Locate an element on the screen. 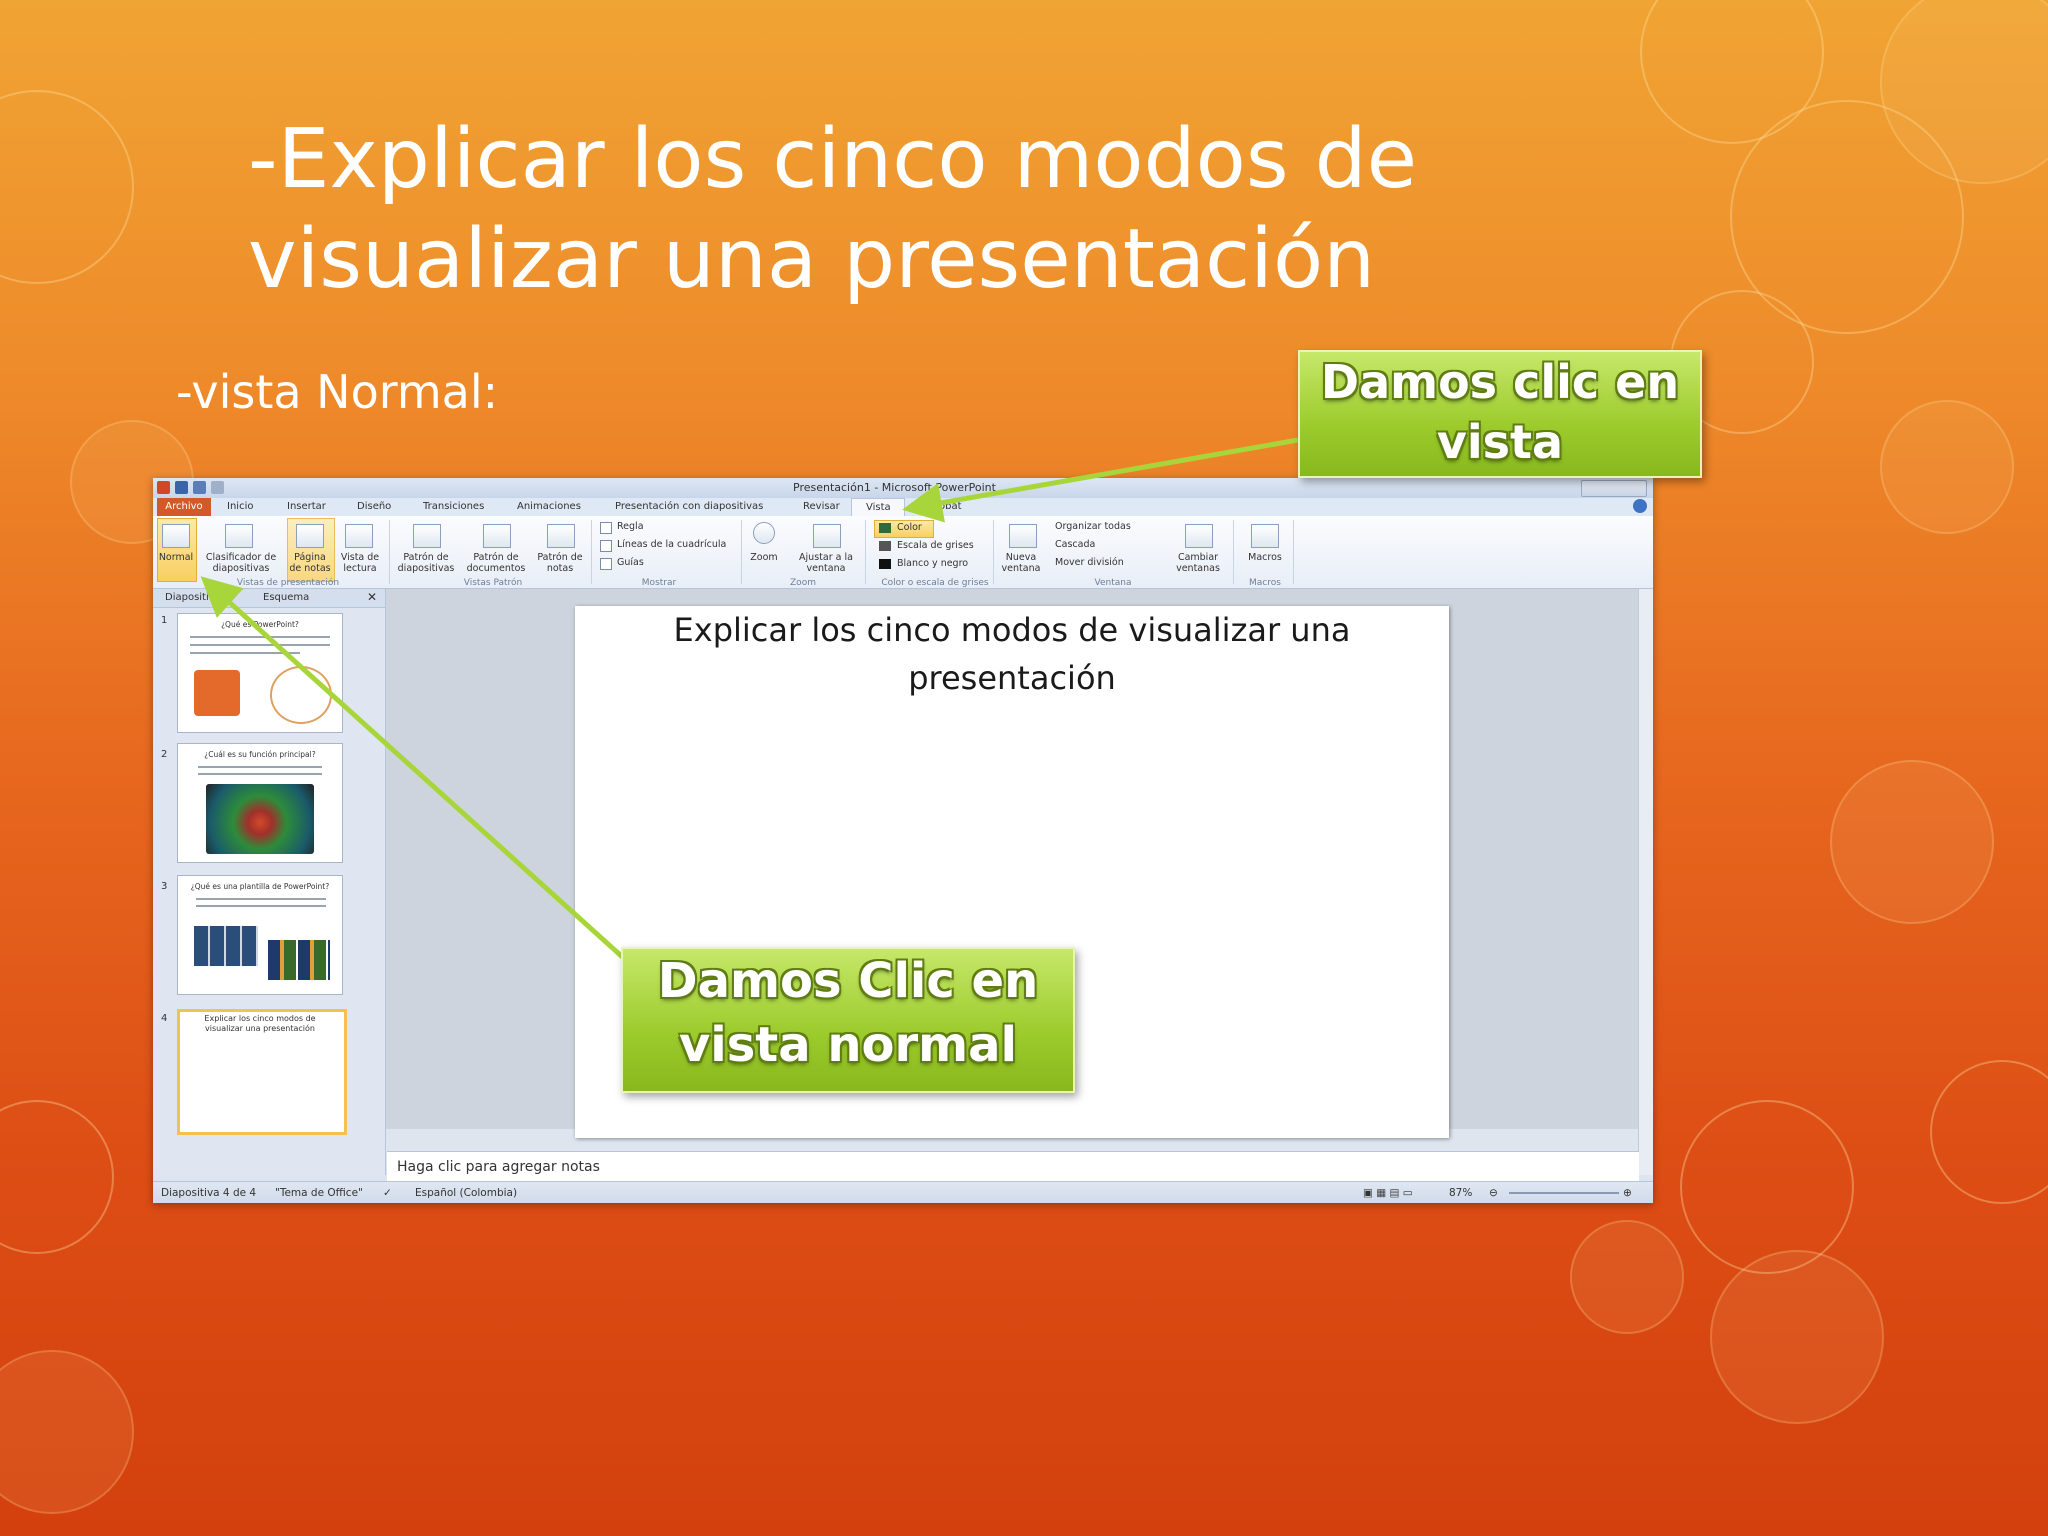 The image size is (2048, 1536). arrow-to-vista-tab is located at coordinates (1100, 480).